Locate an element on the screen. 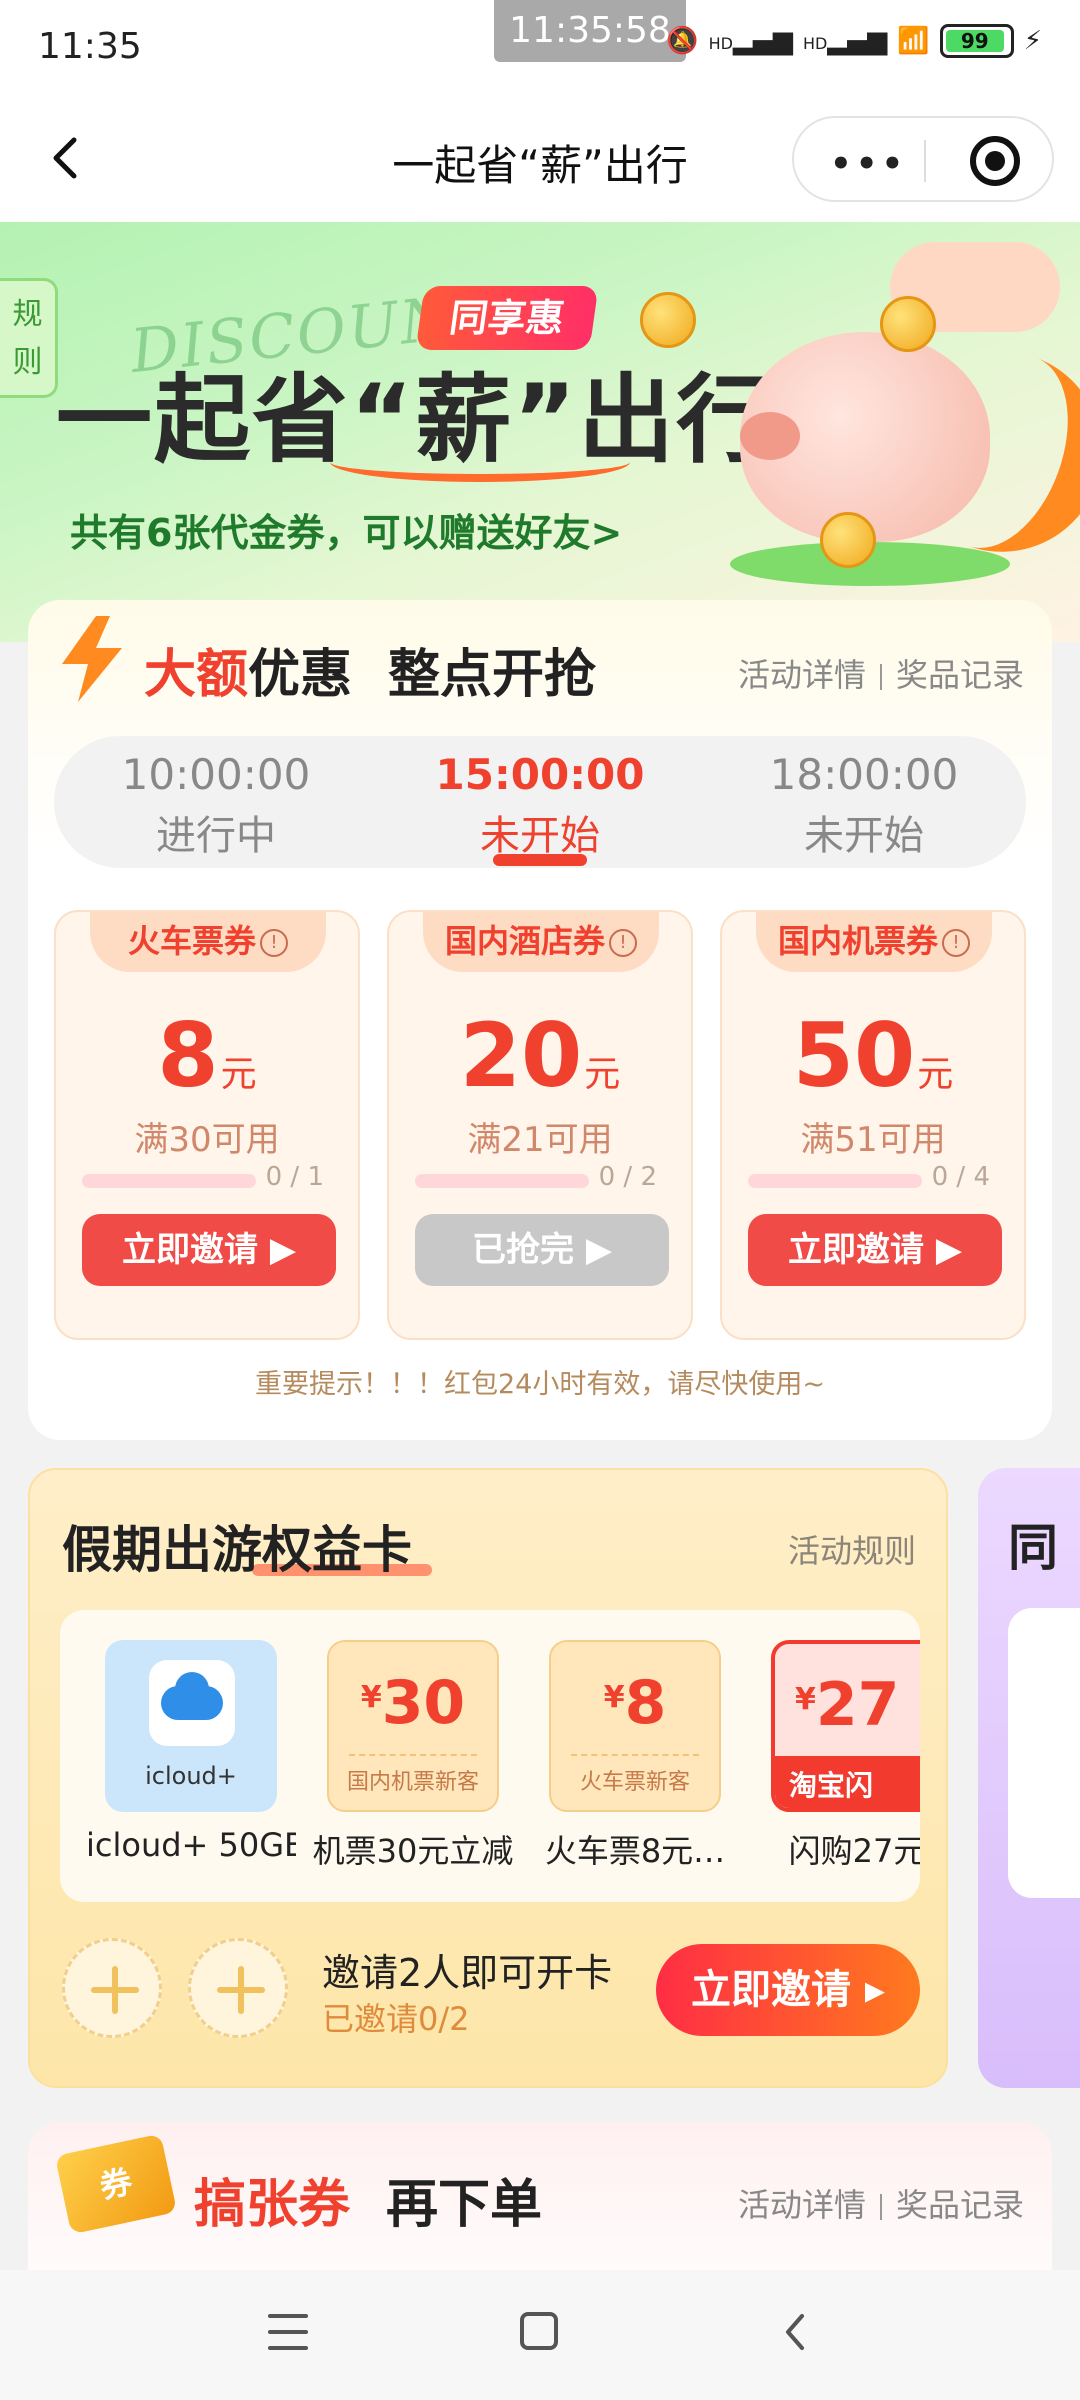 Image resolution: width=1080 pixels, height=2400 pixels. coupon-tag: 火车票券! is located at coordinates (208, 942).